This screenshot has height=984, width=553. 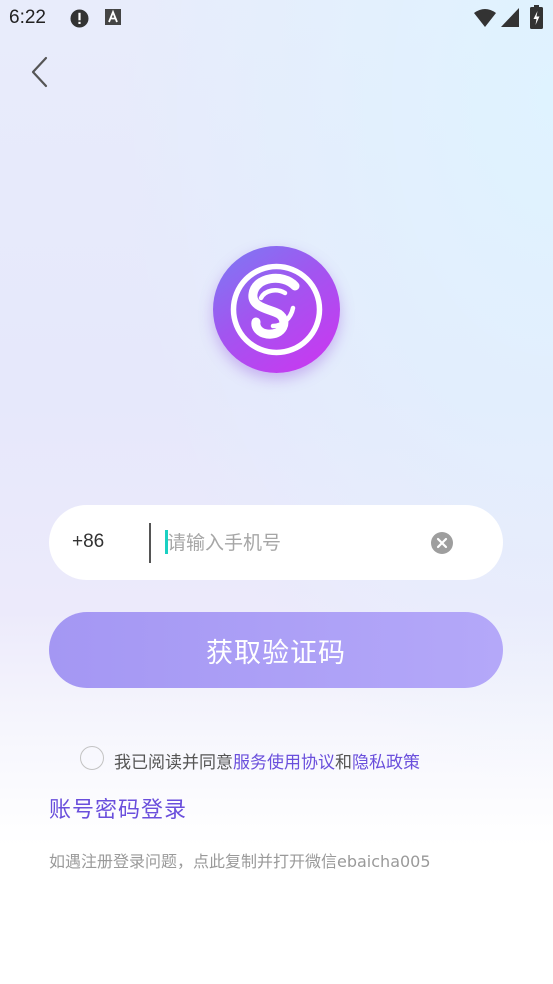 I want to click on text-cursor, so click(x=166, y=542).